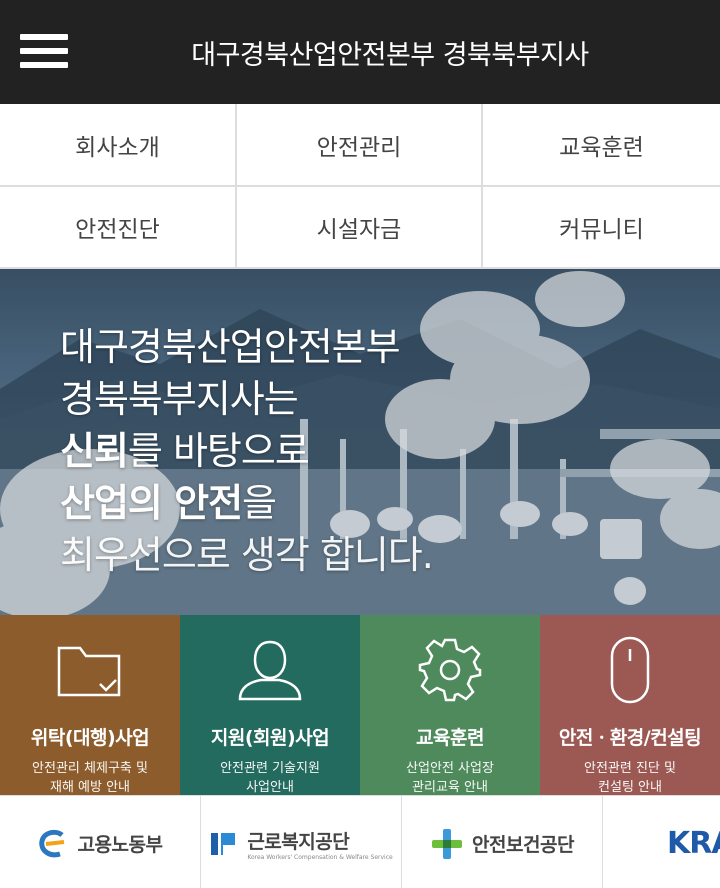 The image size is (720, 888). I want to click on folder-check-icon, so click(90, 670).